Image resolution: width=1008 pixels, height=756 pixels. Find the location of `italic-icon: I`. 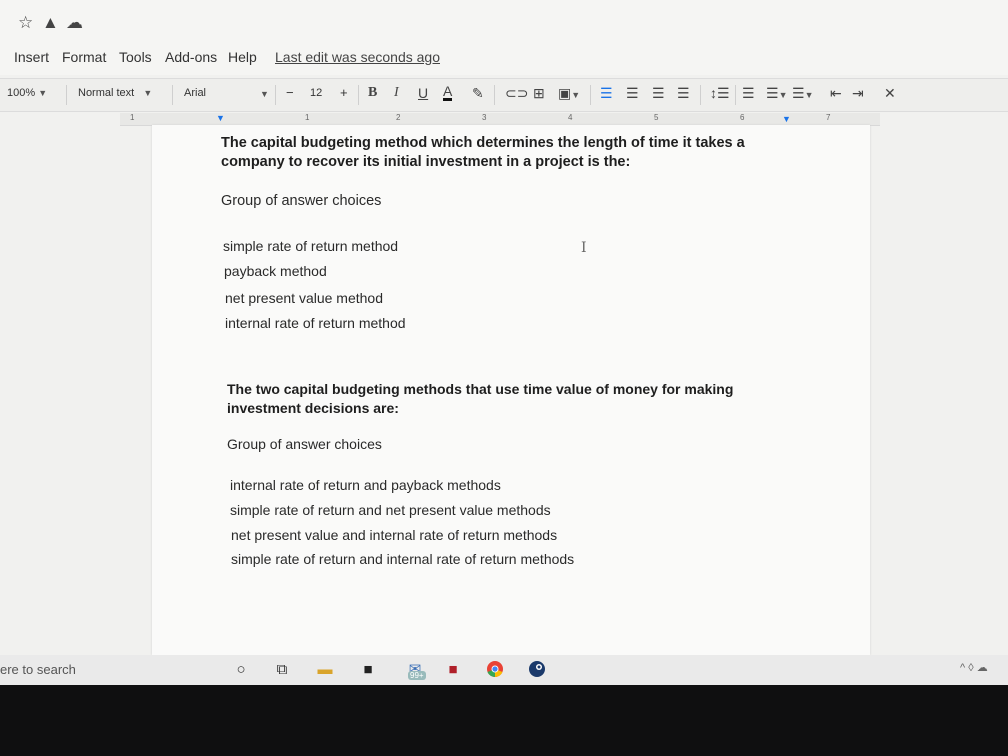

italic-icon: I is located at coordinates (396, 93).